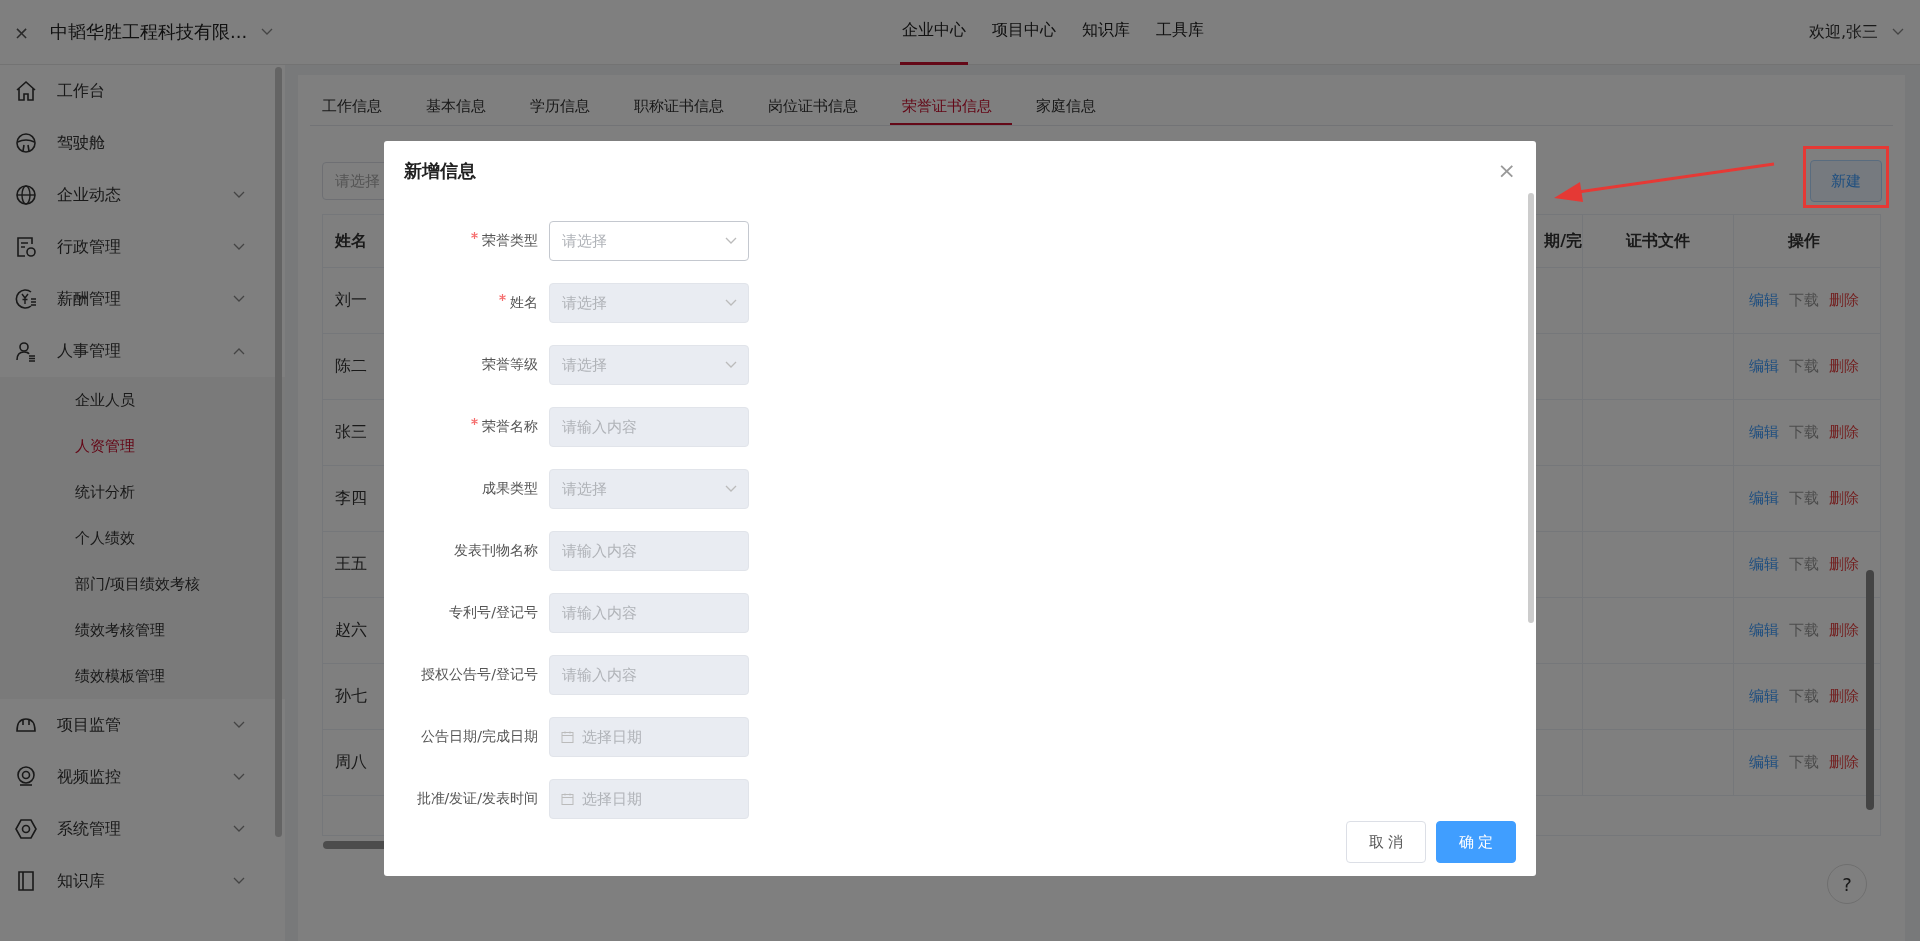 Image resolution: width=1920 pixels, height=941 pixels. What do you see at coordinates (26, 91) in the screenshot?
I see `home-icon` at bounding box center [26, 91].